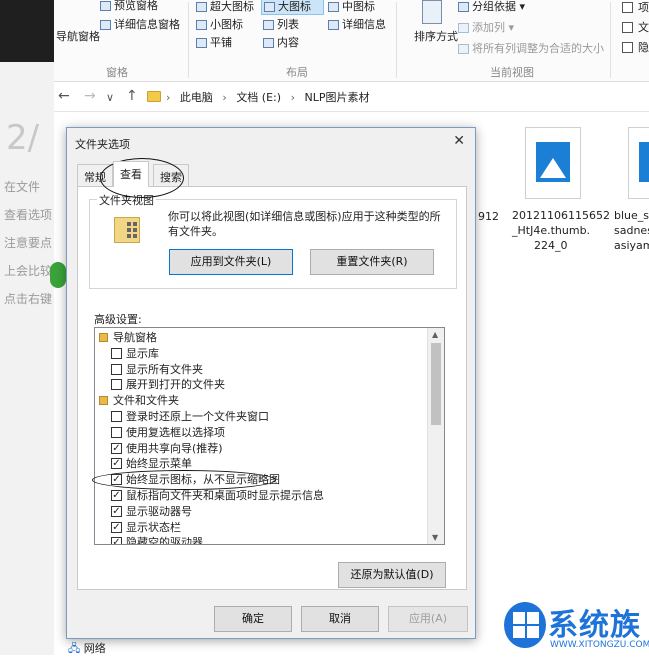 This screenshot has height=659, width=649. I want to click on tab-view: 查看, so click(131, 174).